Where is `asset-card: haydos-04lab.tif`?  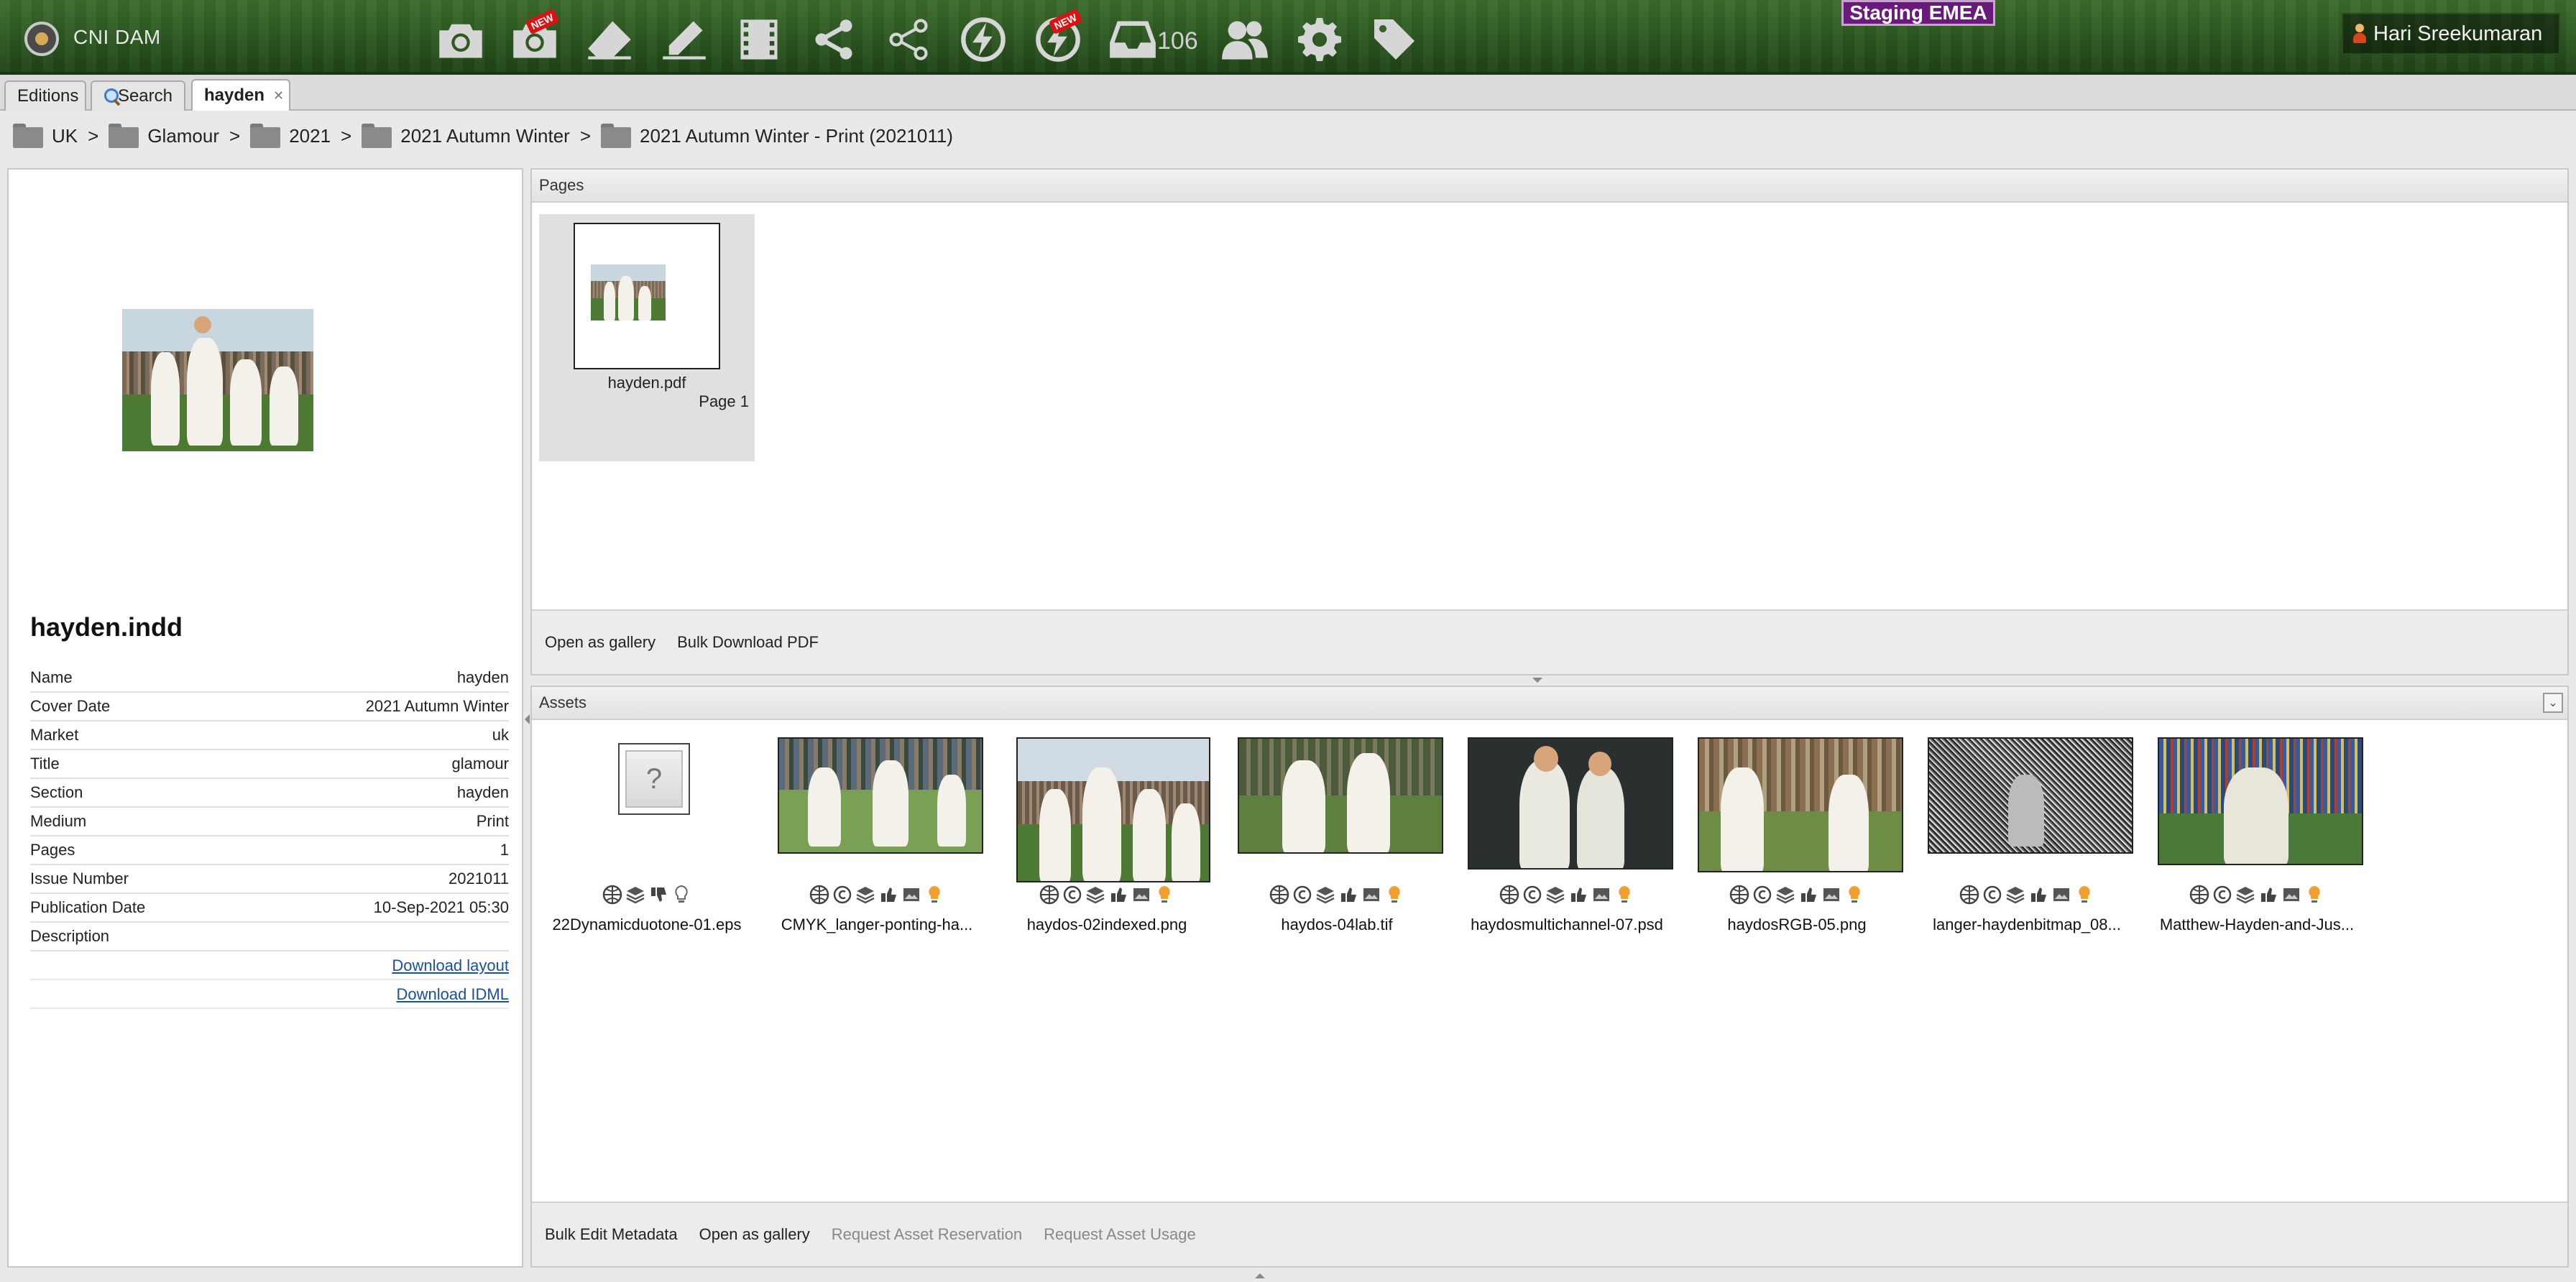
asset-card: haydos-04lab.tif is located at coordinates (1337, 841).